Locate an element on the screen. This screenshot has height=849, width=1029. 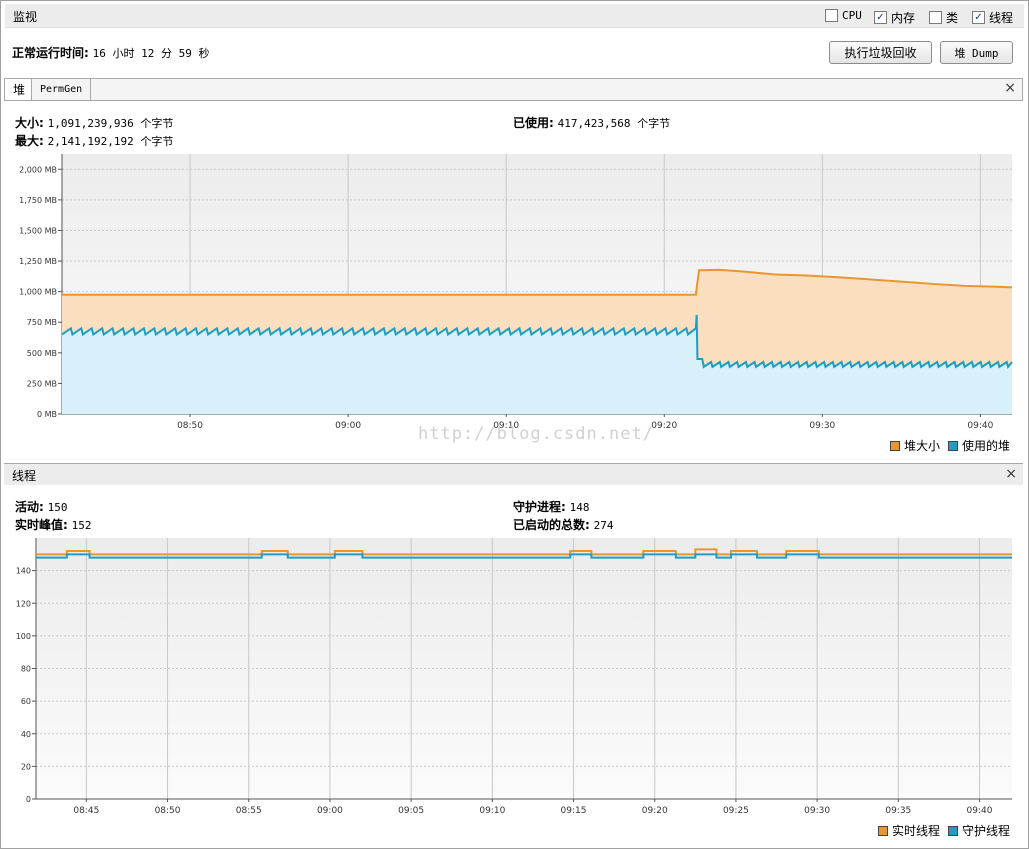
heap-tabbar: 堆 PermGen × is located at coordinates (513, 89).